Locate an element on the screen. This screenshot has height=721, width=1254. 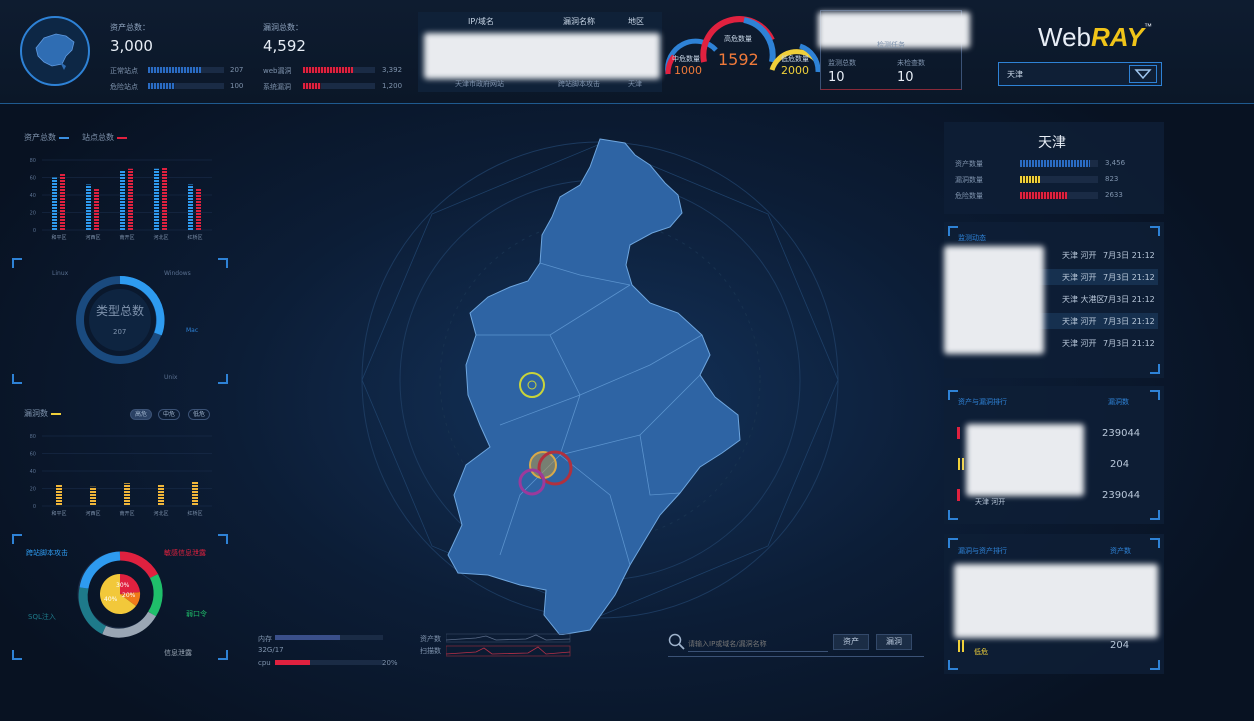
y-tick-label: 80 is located at coordinates (33, 161).